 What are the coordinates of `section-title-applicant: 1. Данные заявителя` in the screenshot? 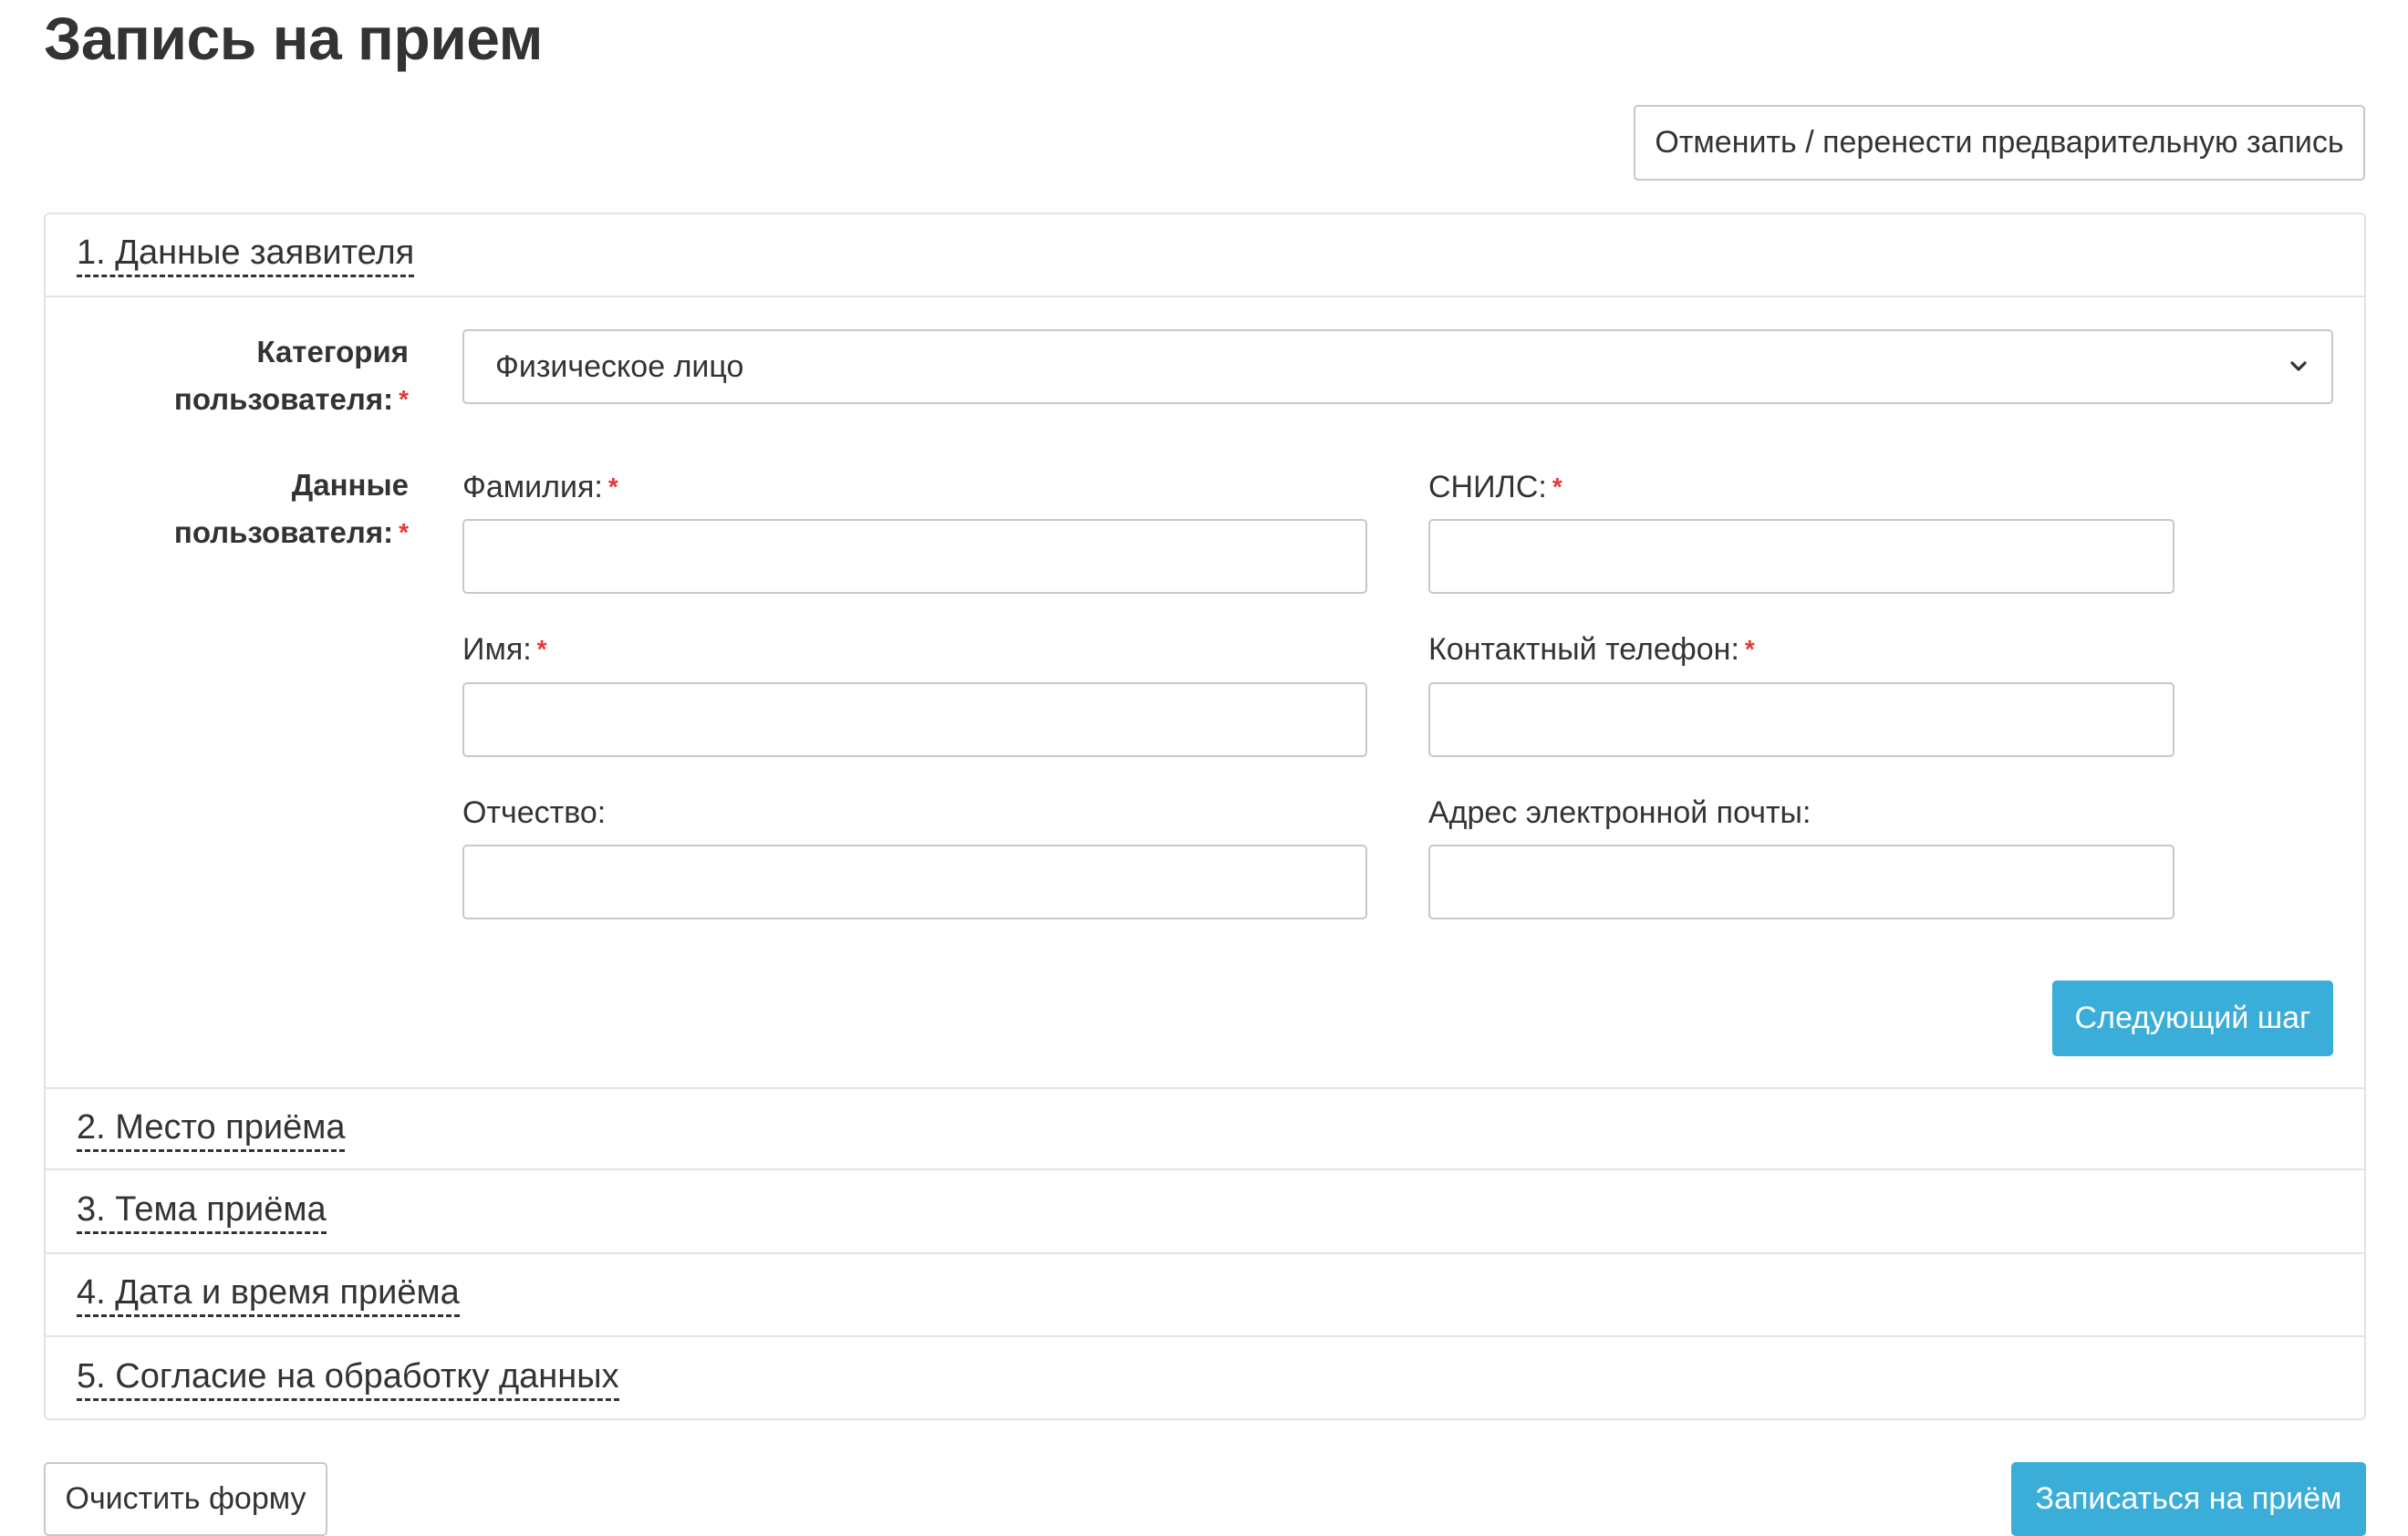 It's located at (246, 255).